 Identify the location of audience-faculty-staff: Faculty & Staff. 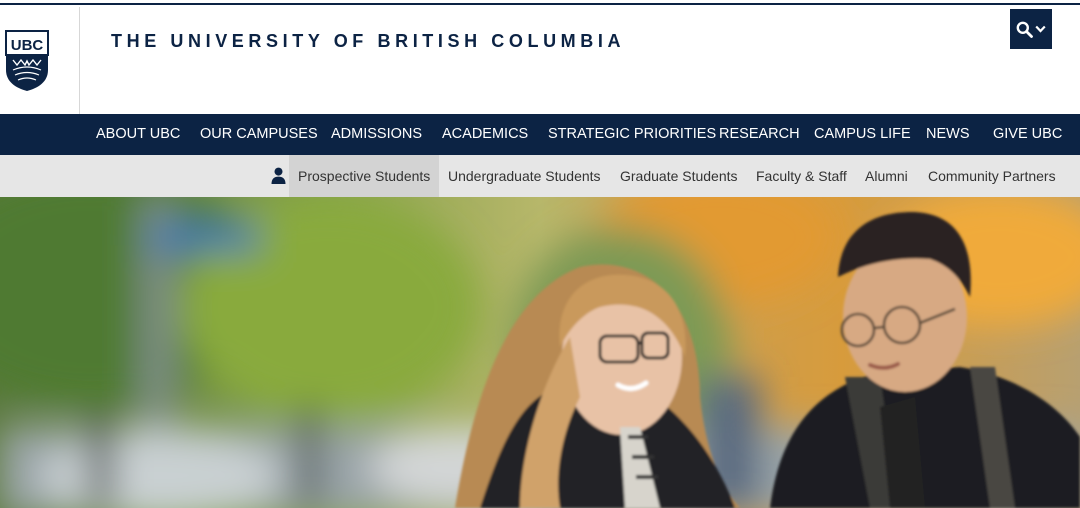
(801, 176).